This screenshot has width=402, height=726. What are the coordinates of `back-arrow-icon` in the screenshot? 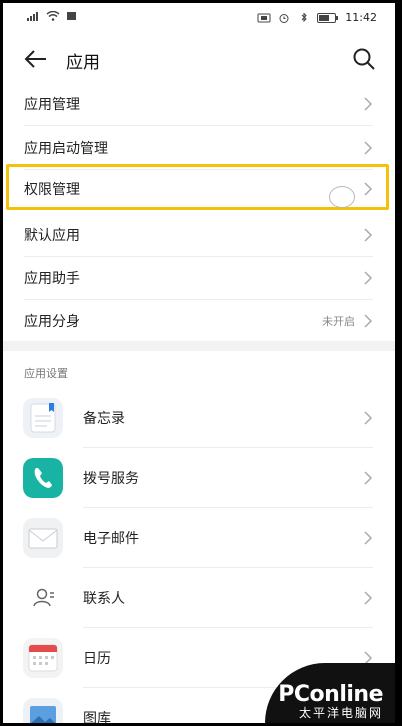 It's located at (36, 59).